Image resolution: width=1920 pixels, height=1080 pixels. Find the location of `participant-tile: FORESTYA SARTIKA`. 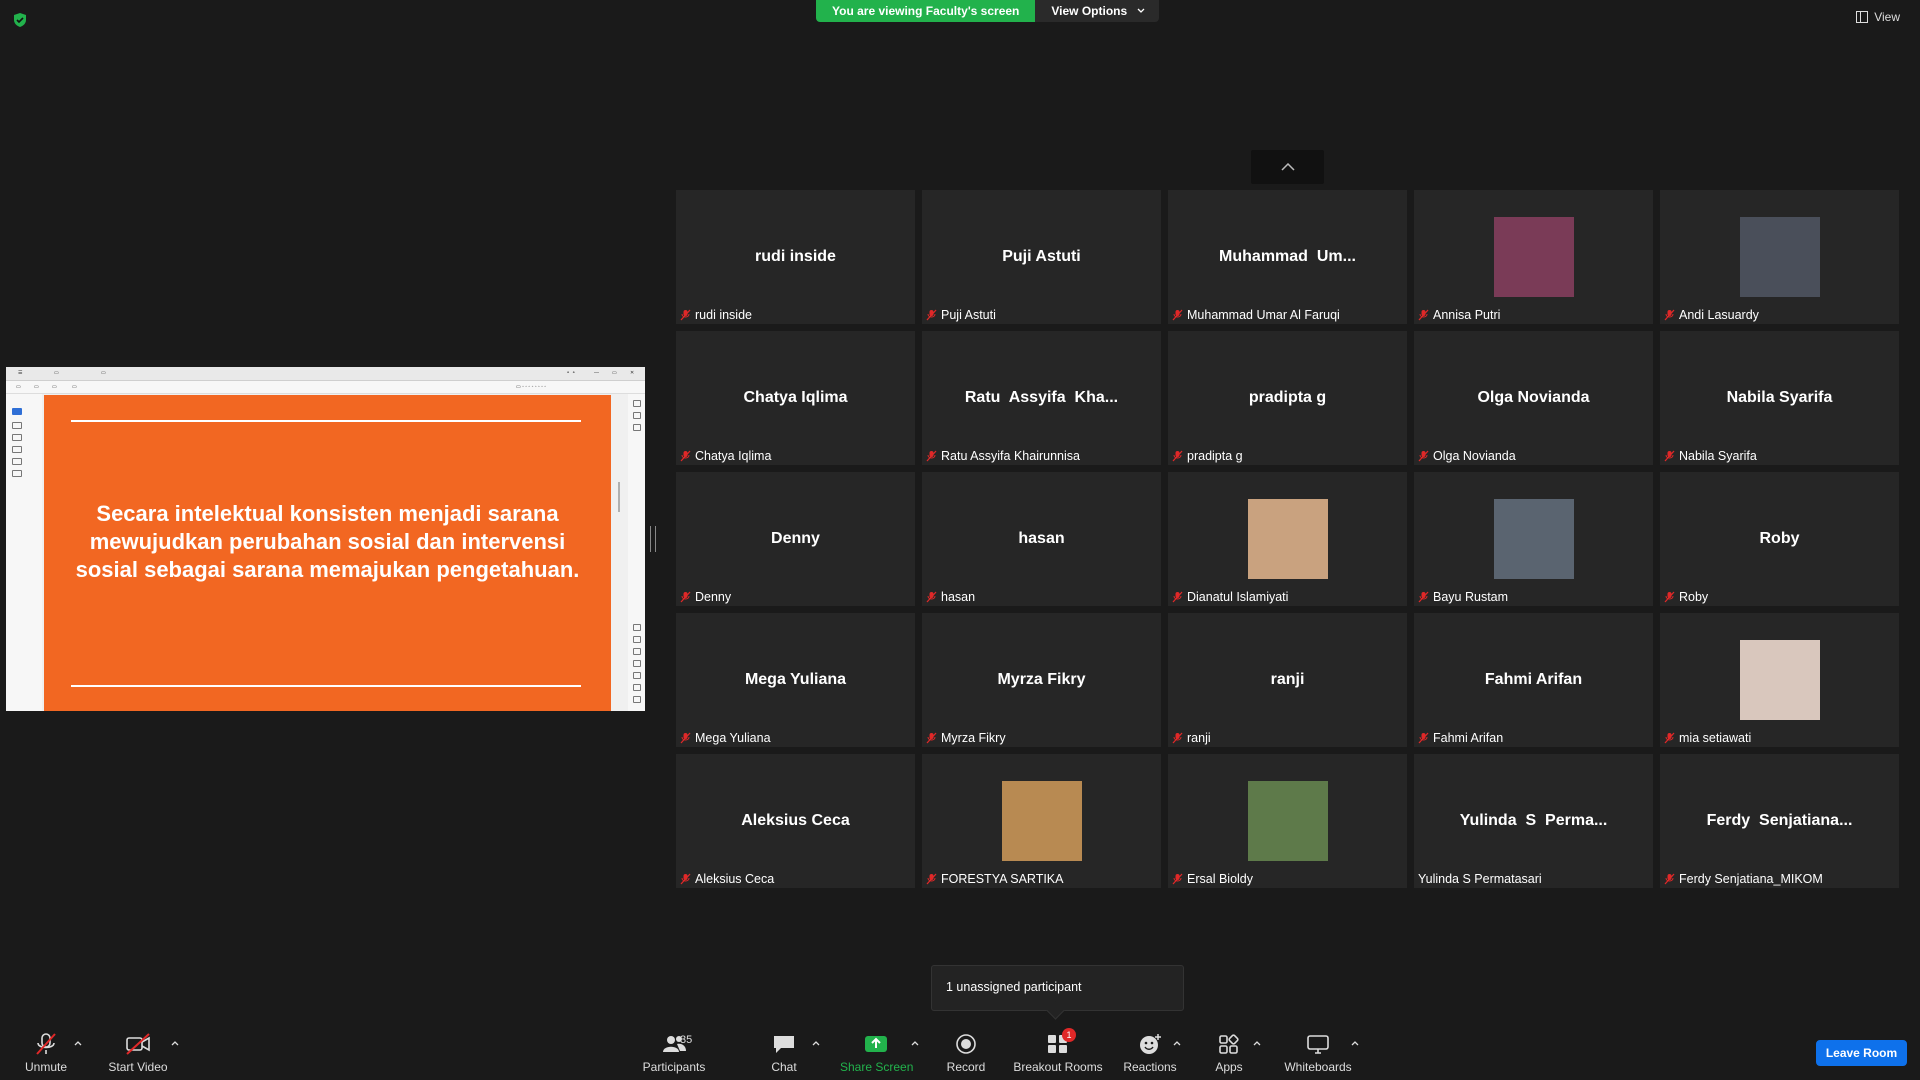

participant-tile: FORESTYA SARTIKA is located at coordinates (1041, 821).